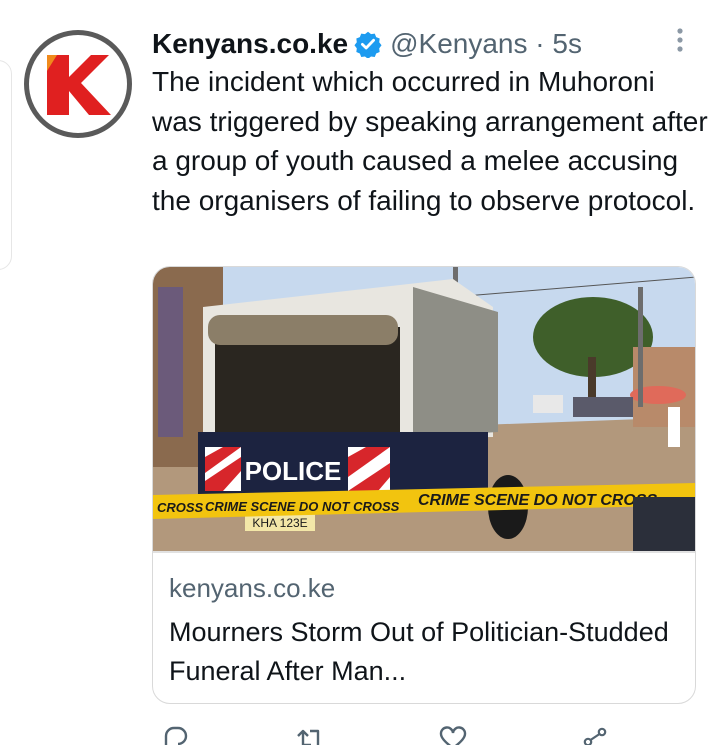 This screenshot has width=720, height=745. I want to click on plate-text: KHA 123E, so click(279, 523).